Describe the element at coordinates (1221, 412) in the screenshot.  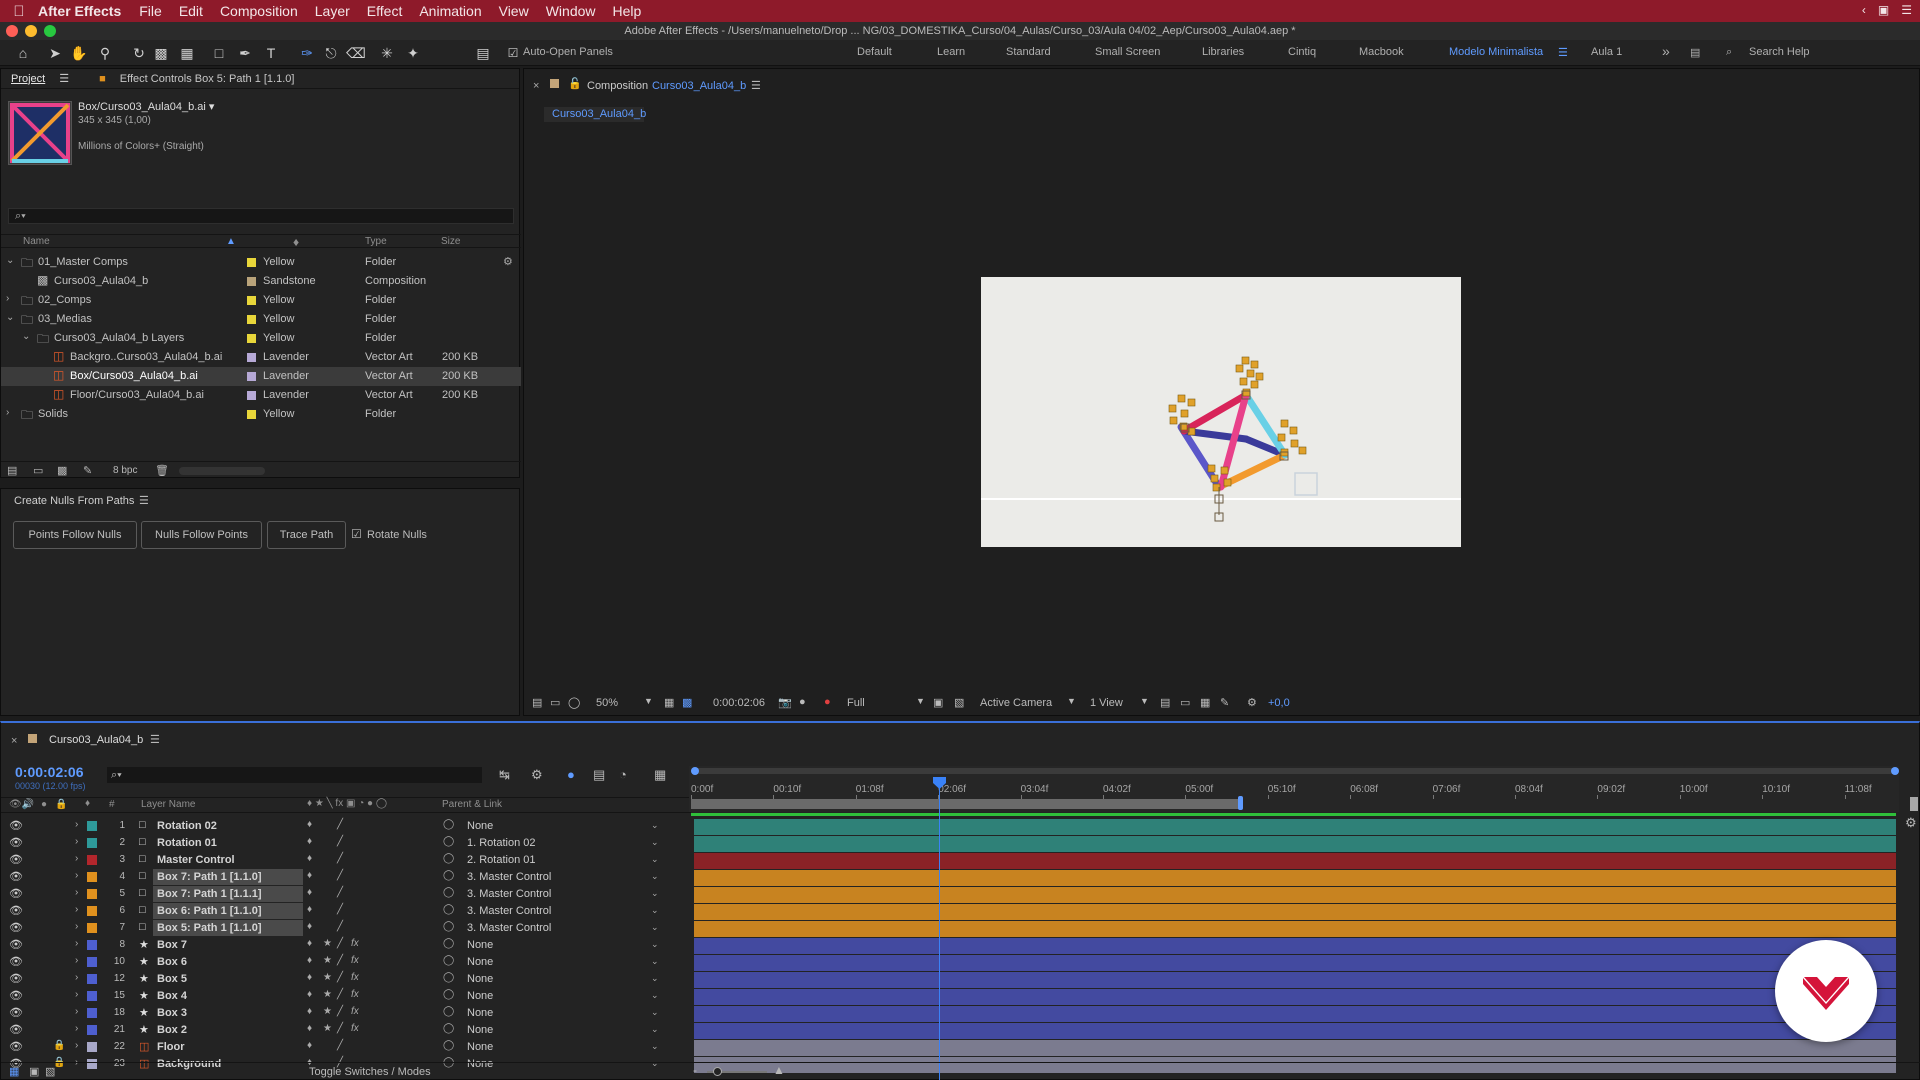
I see `comp-canvas` at that location.